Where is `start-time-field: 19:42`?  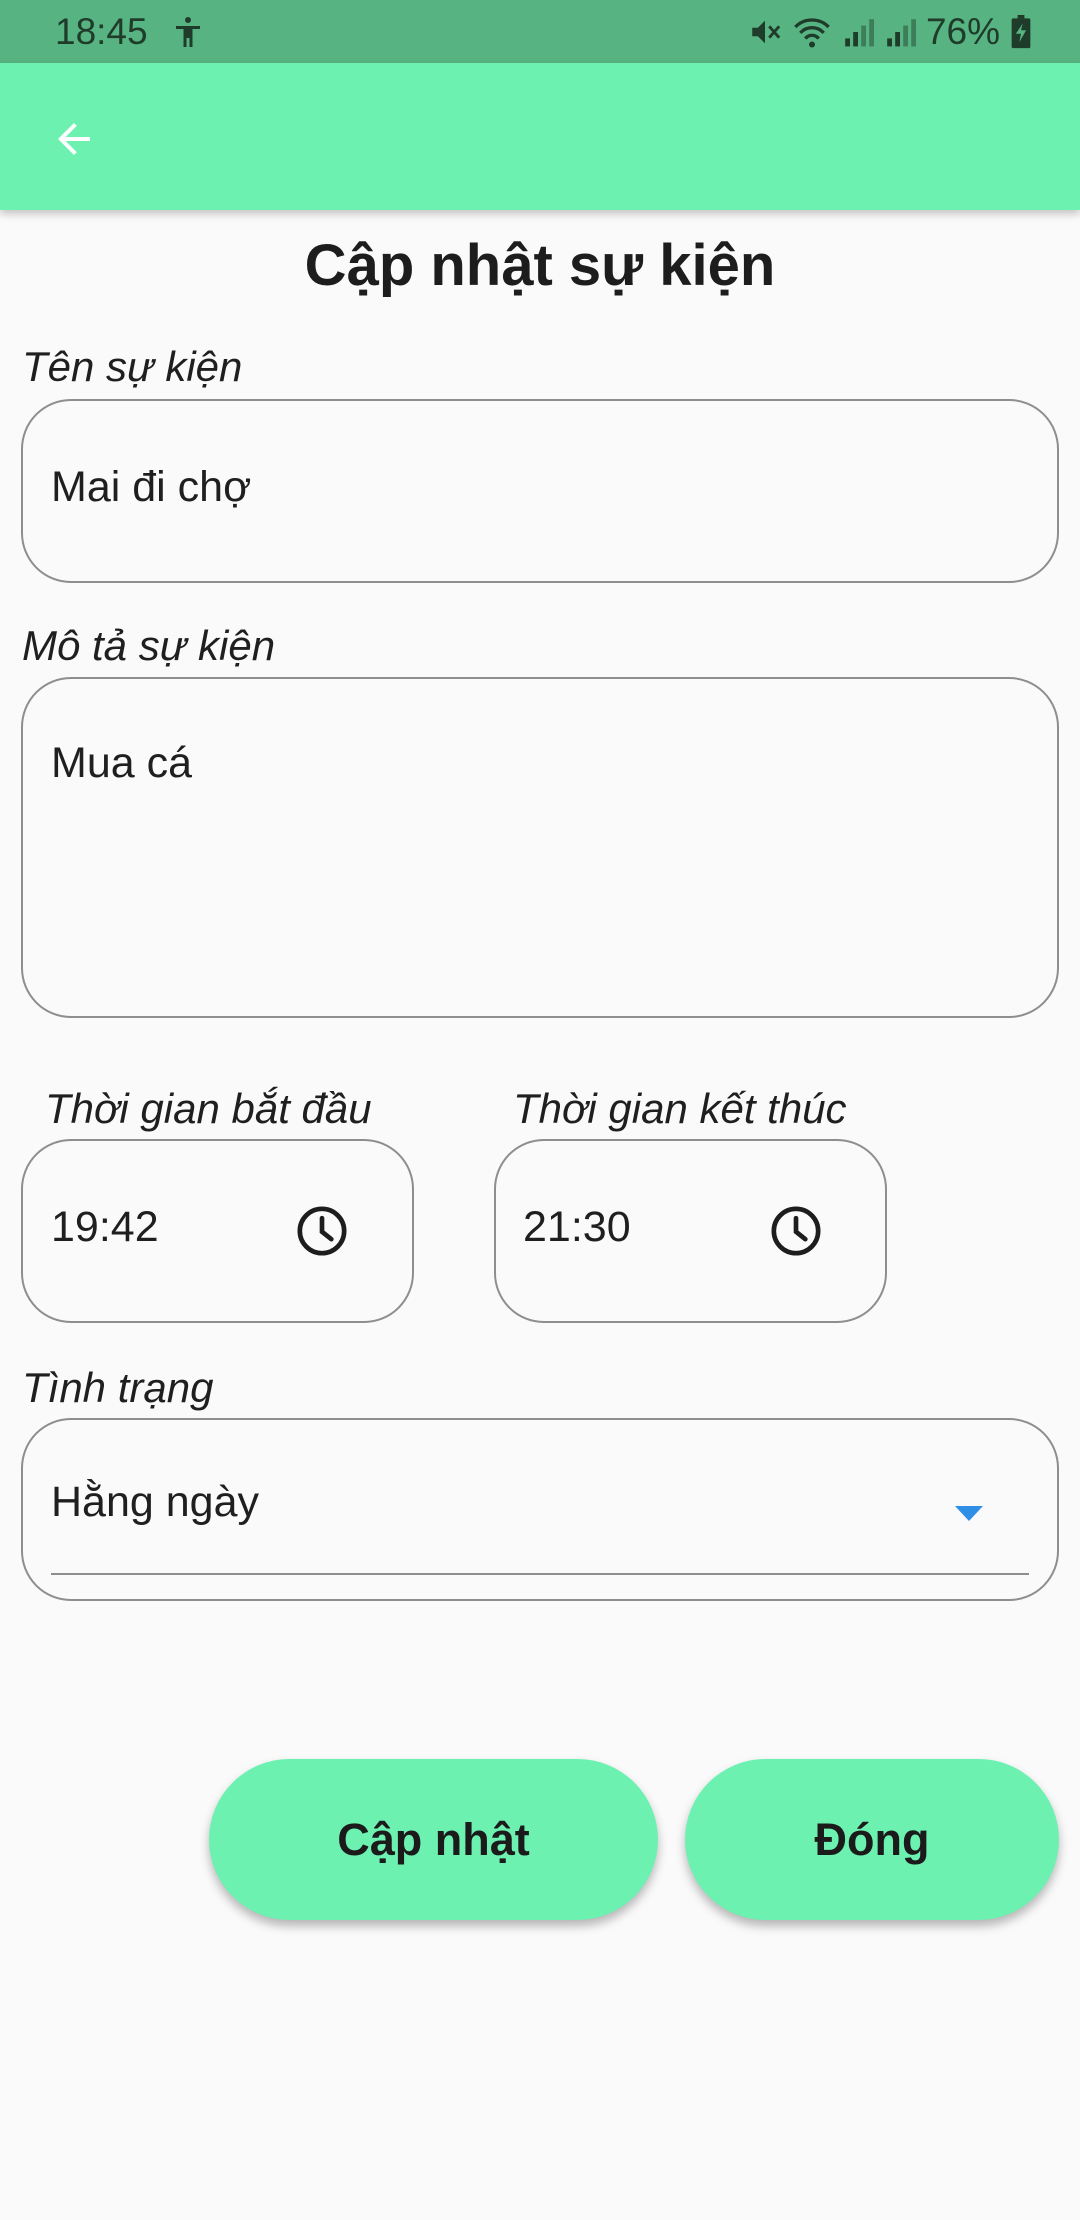
start-time-field: 19:42 is located at coordinates (217, 1231).